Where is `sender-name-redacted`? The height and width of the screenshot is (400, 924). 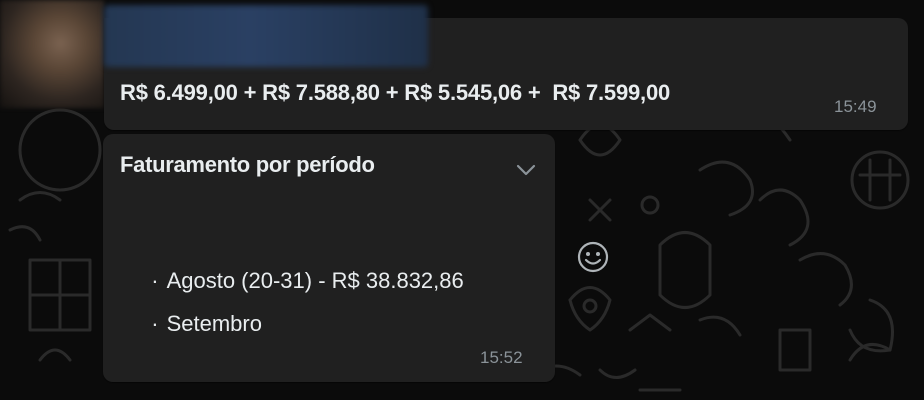 sender-name-redacted is located at coordinates (266, 36).